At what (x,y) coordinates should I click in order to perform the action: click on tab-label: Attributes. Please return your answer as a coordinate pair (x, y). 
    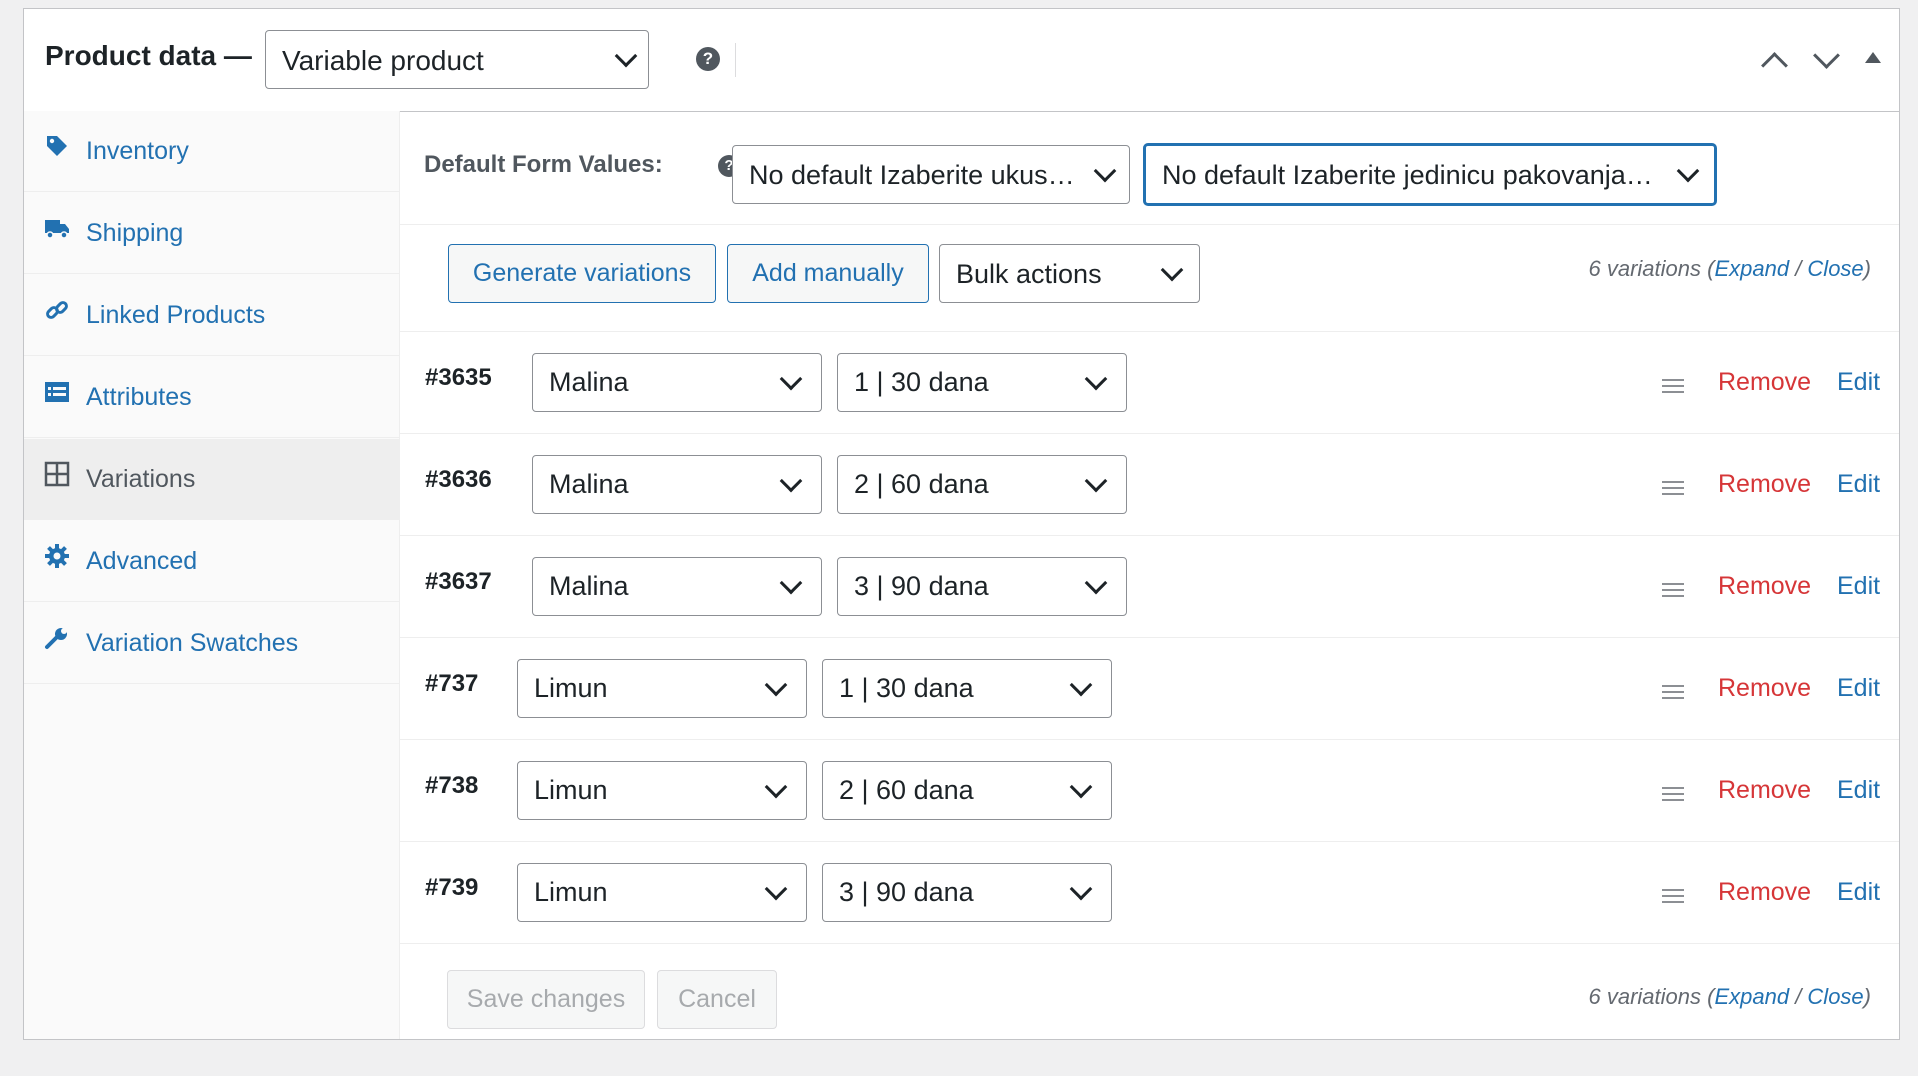
    Looking at the image, I should click on (139, 397).